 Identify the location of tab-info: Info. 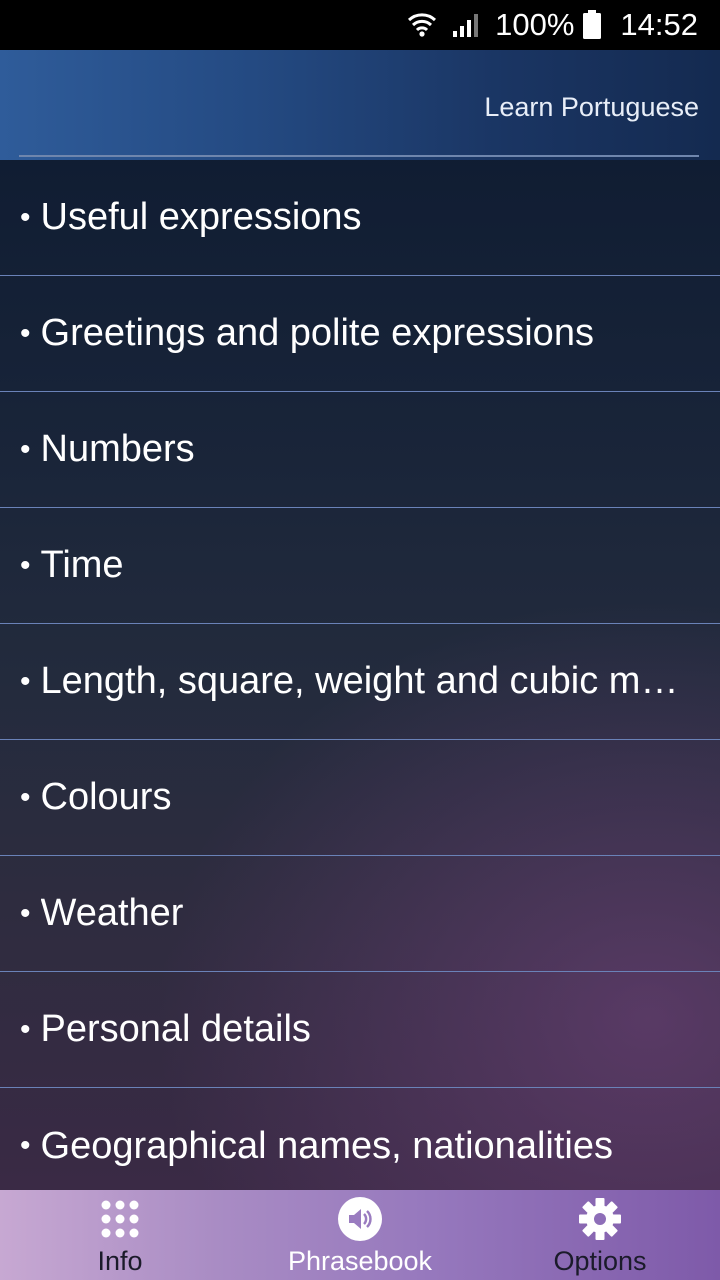
(120, 1235).